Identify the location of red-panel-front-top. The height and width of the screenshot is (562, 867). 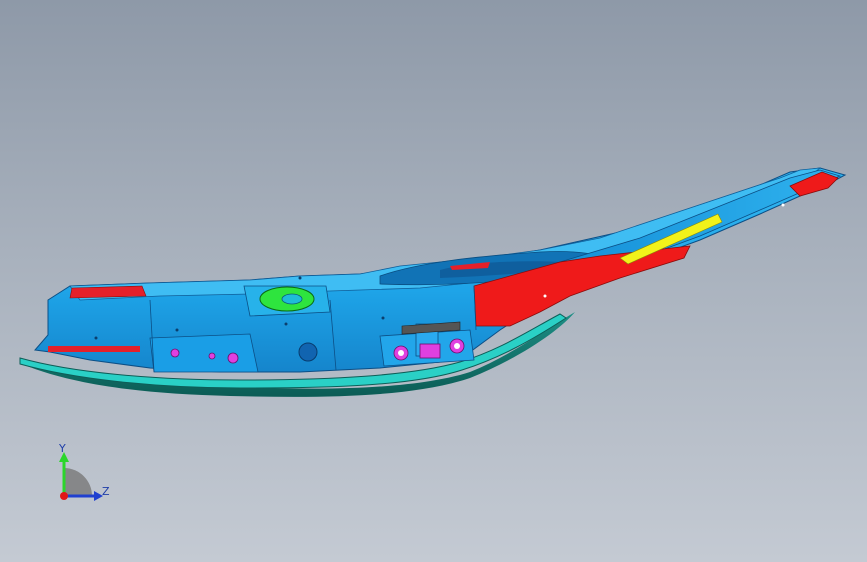
(108, 292).